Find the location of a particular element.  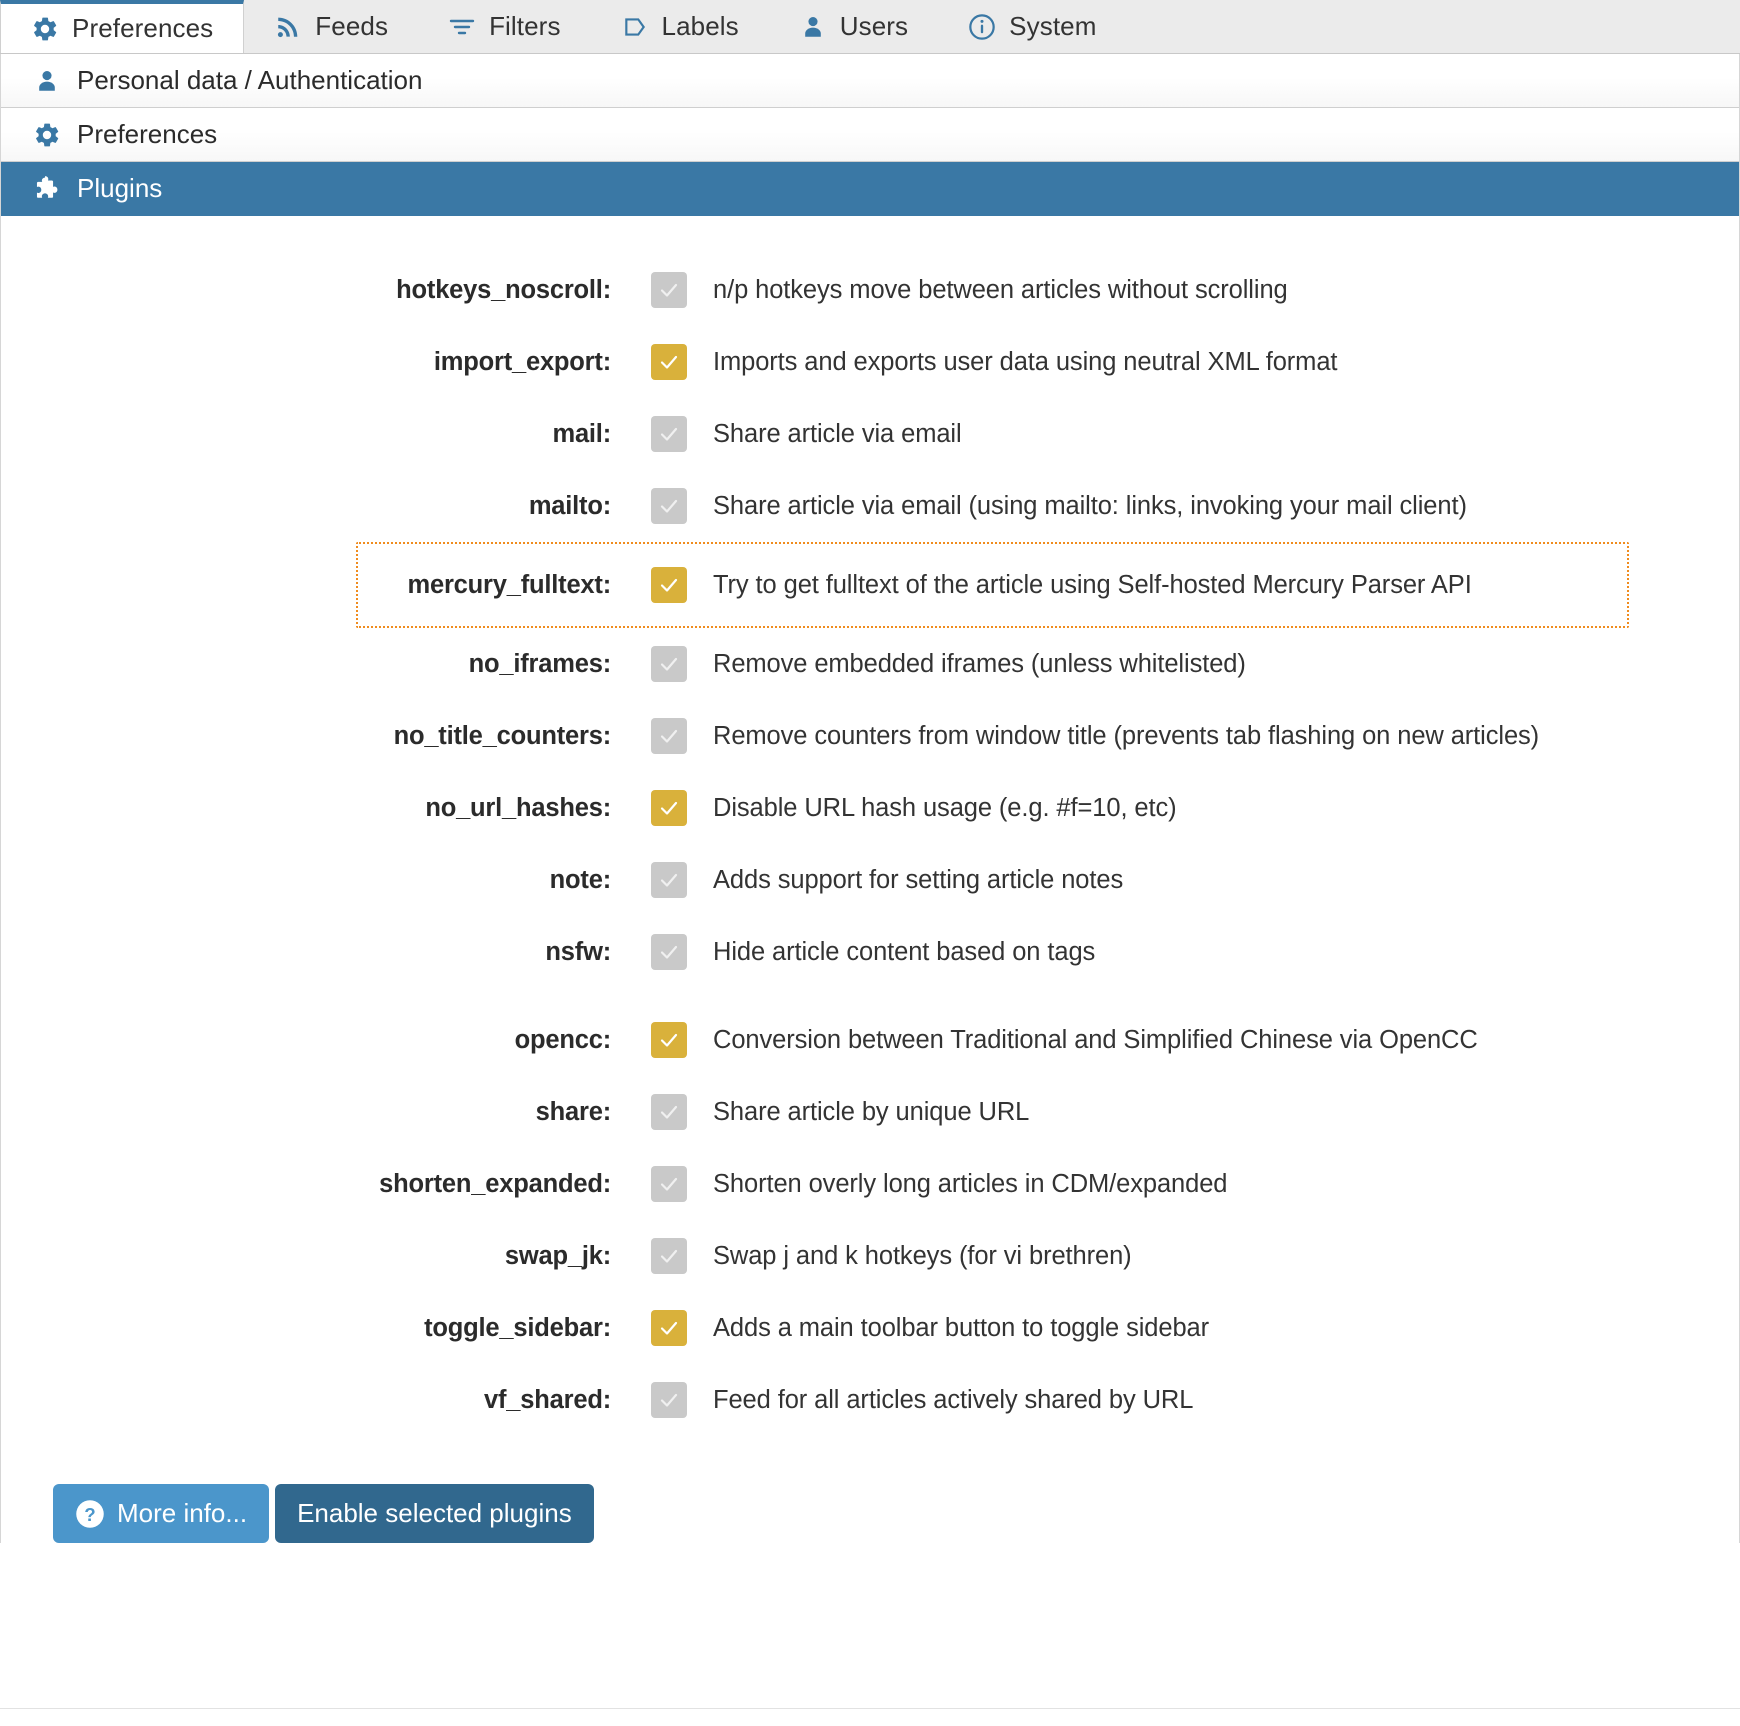

plugin-name: no_url_hashes: is located at coordinates (518, 807).